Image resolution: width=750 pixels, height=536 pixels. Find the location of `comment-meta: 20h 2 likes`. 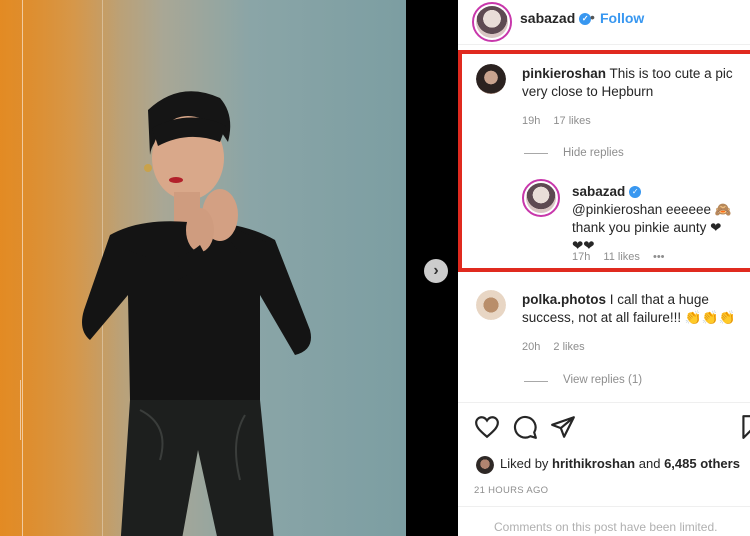

comment-meta: 20h 2 likes is located at coordinates (558, 347).